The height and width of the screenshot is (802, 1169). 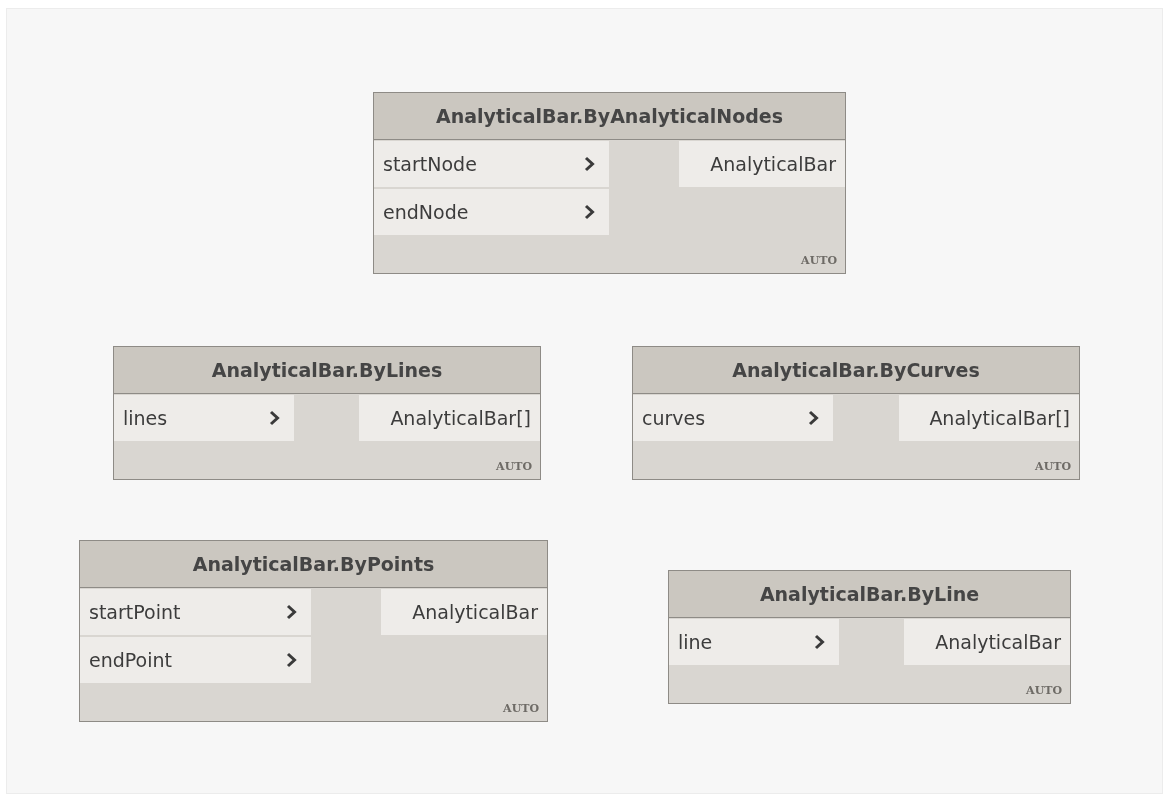 What do you see at coordinates (491, 164) in the screenshot?
I see `input-port: startNode` at bounding box center [491, 164].